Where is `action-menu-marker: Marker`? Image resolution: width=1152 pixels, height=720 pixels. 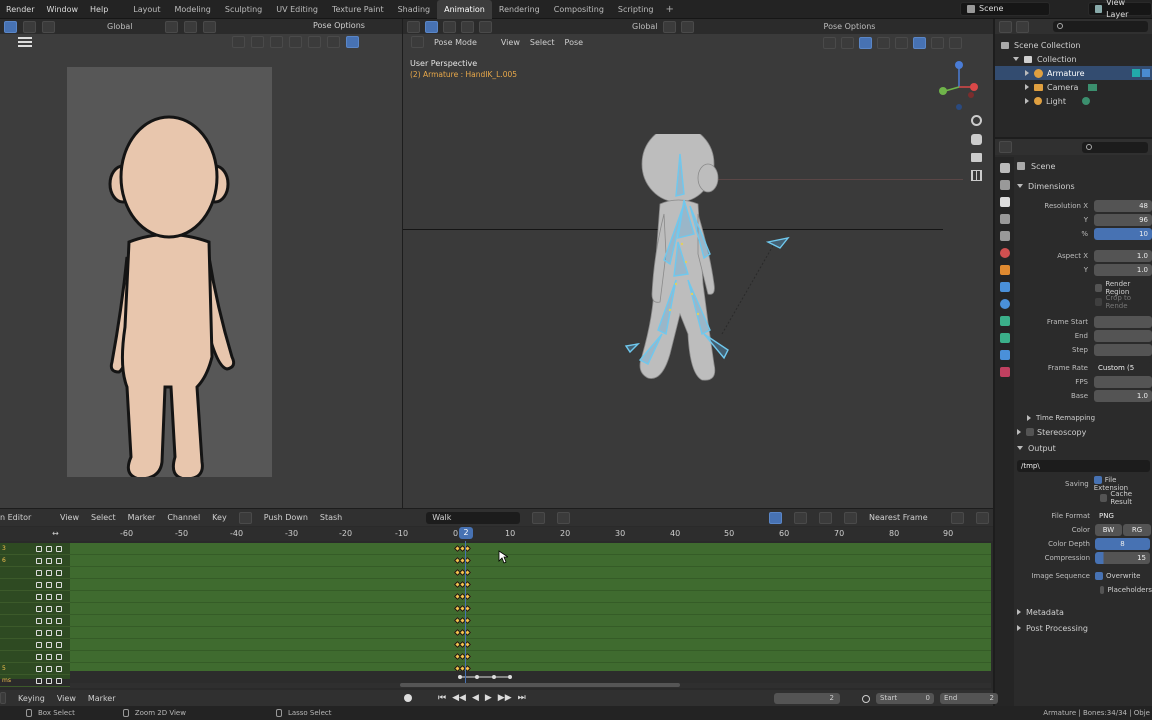 action-menu-marker: Marker is located at coordinates (142, 517).